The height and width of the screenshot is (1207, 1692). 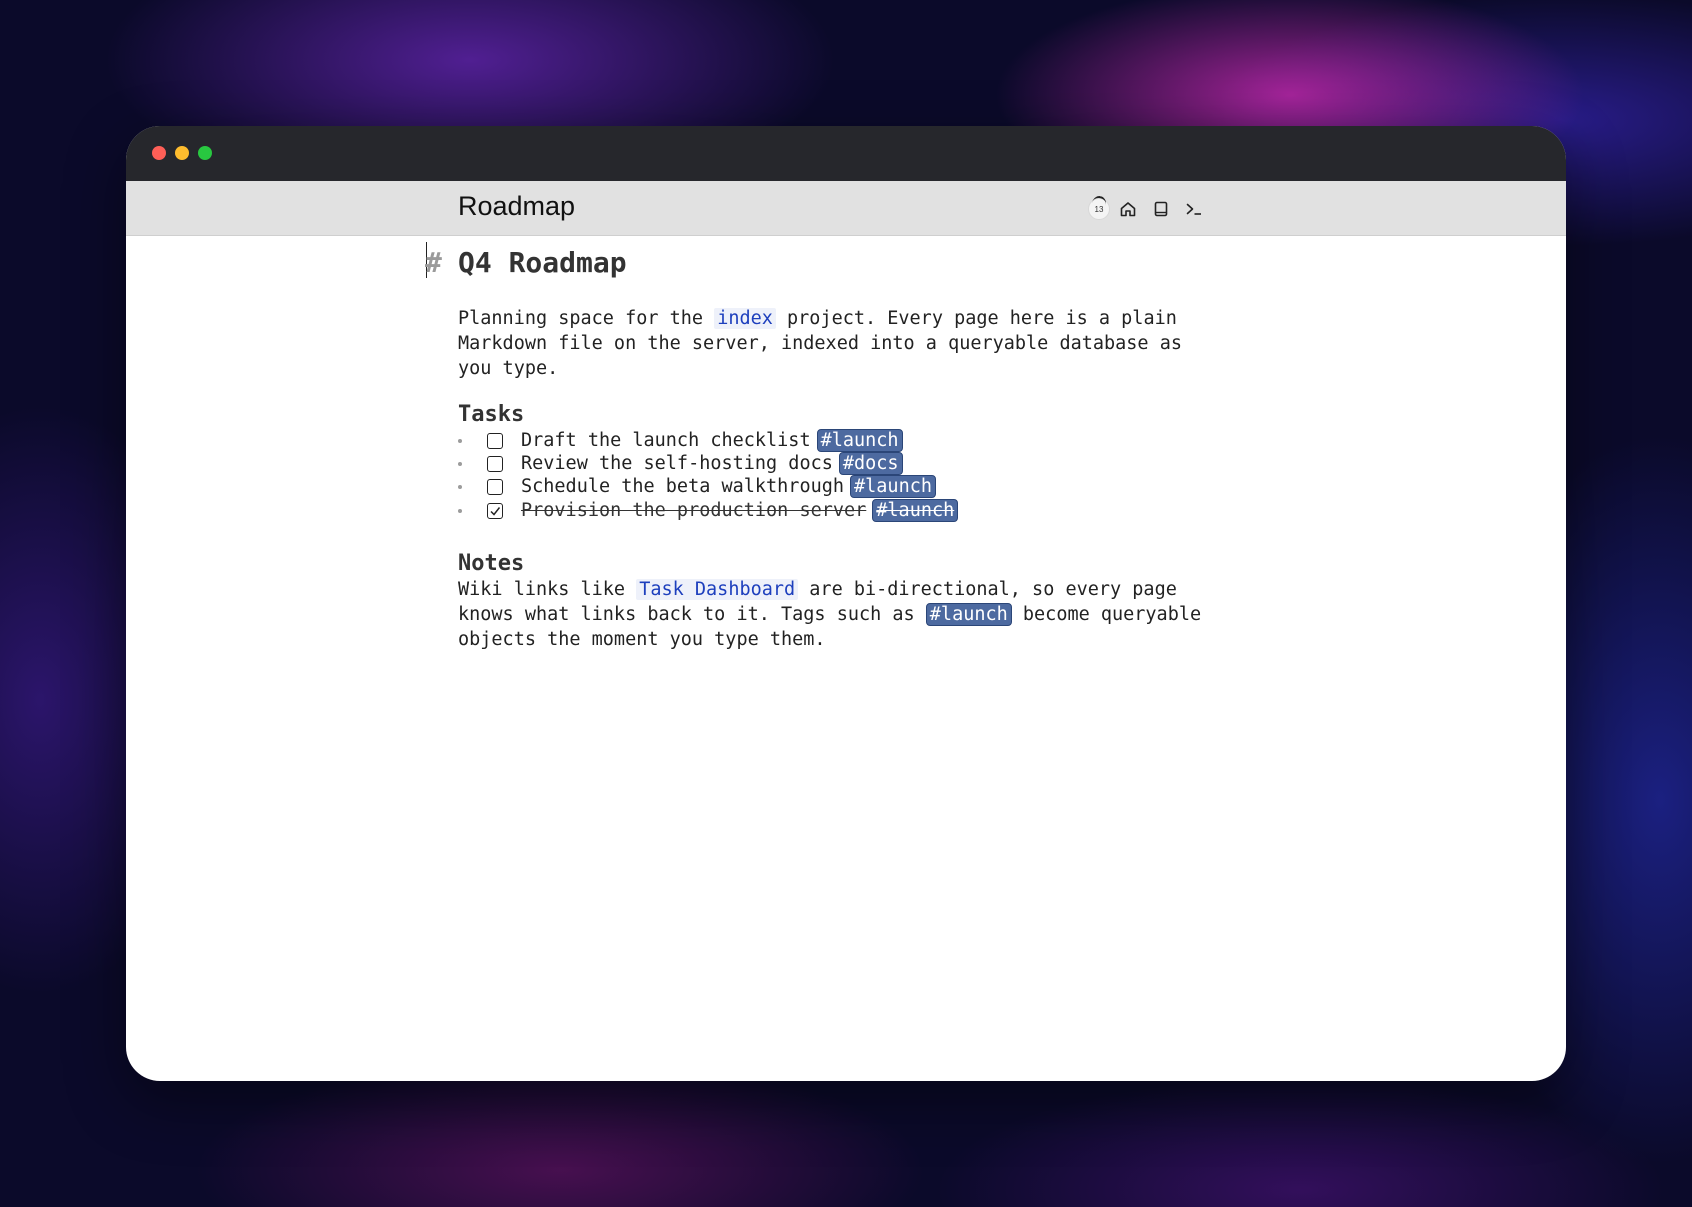 I want to click on intro-text: Planning space for the, so click(x=586, y=318).